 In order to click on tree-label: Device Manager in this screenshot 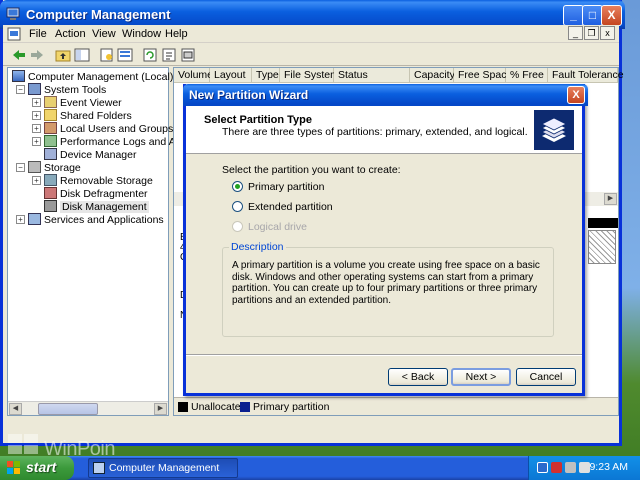, I will do `click(98, 155)`.